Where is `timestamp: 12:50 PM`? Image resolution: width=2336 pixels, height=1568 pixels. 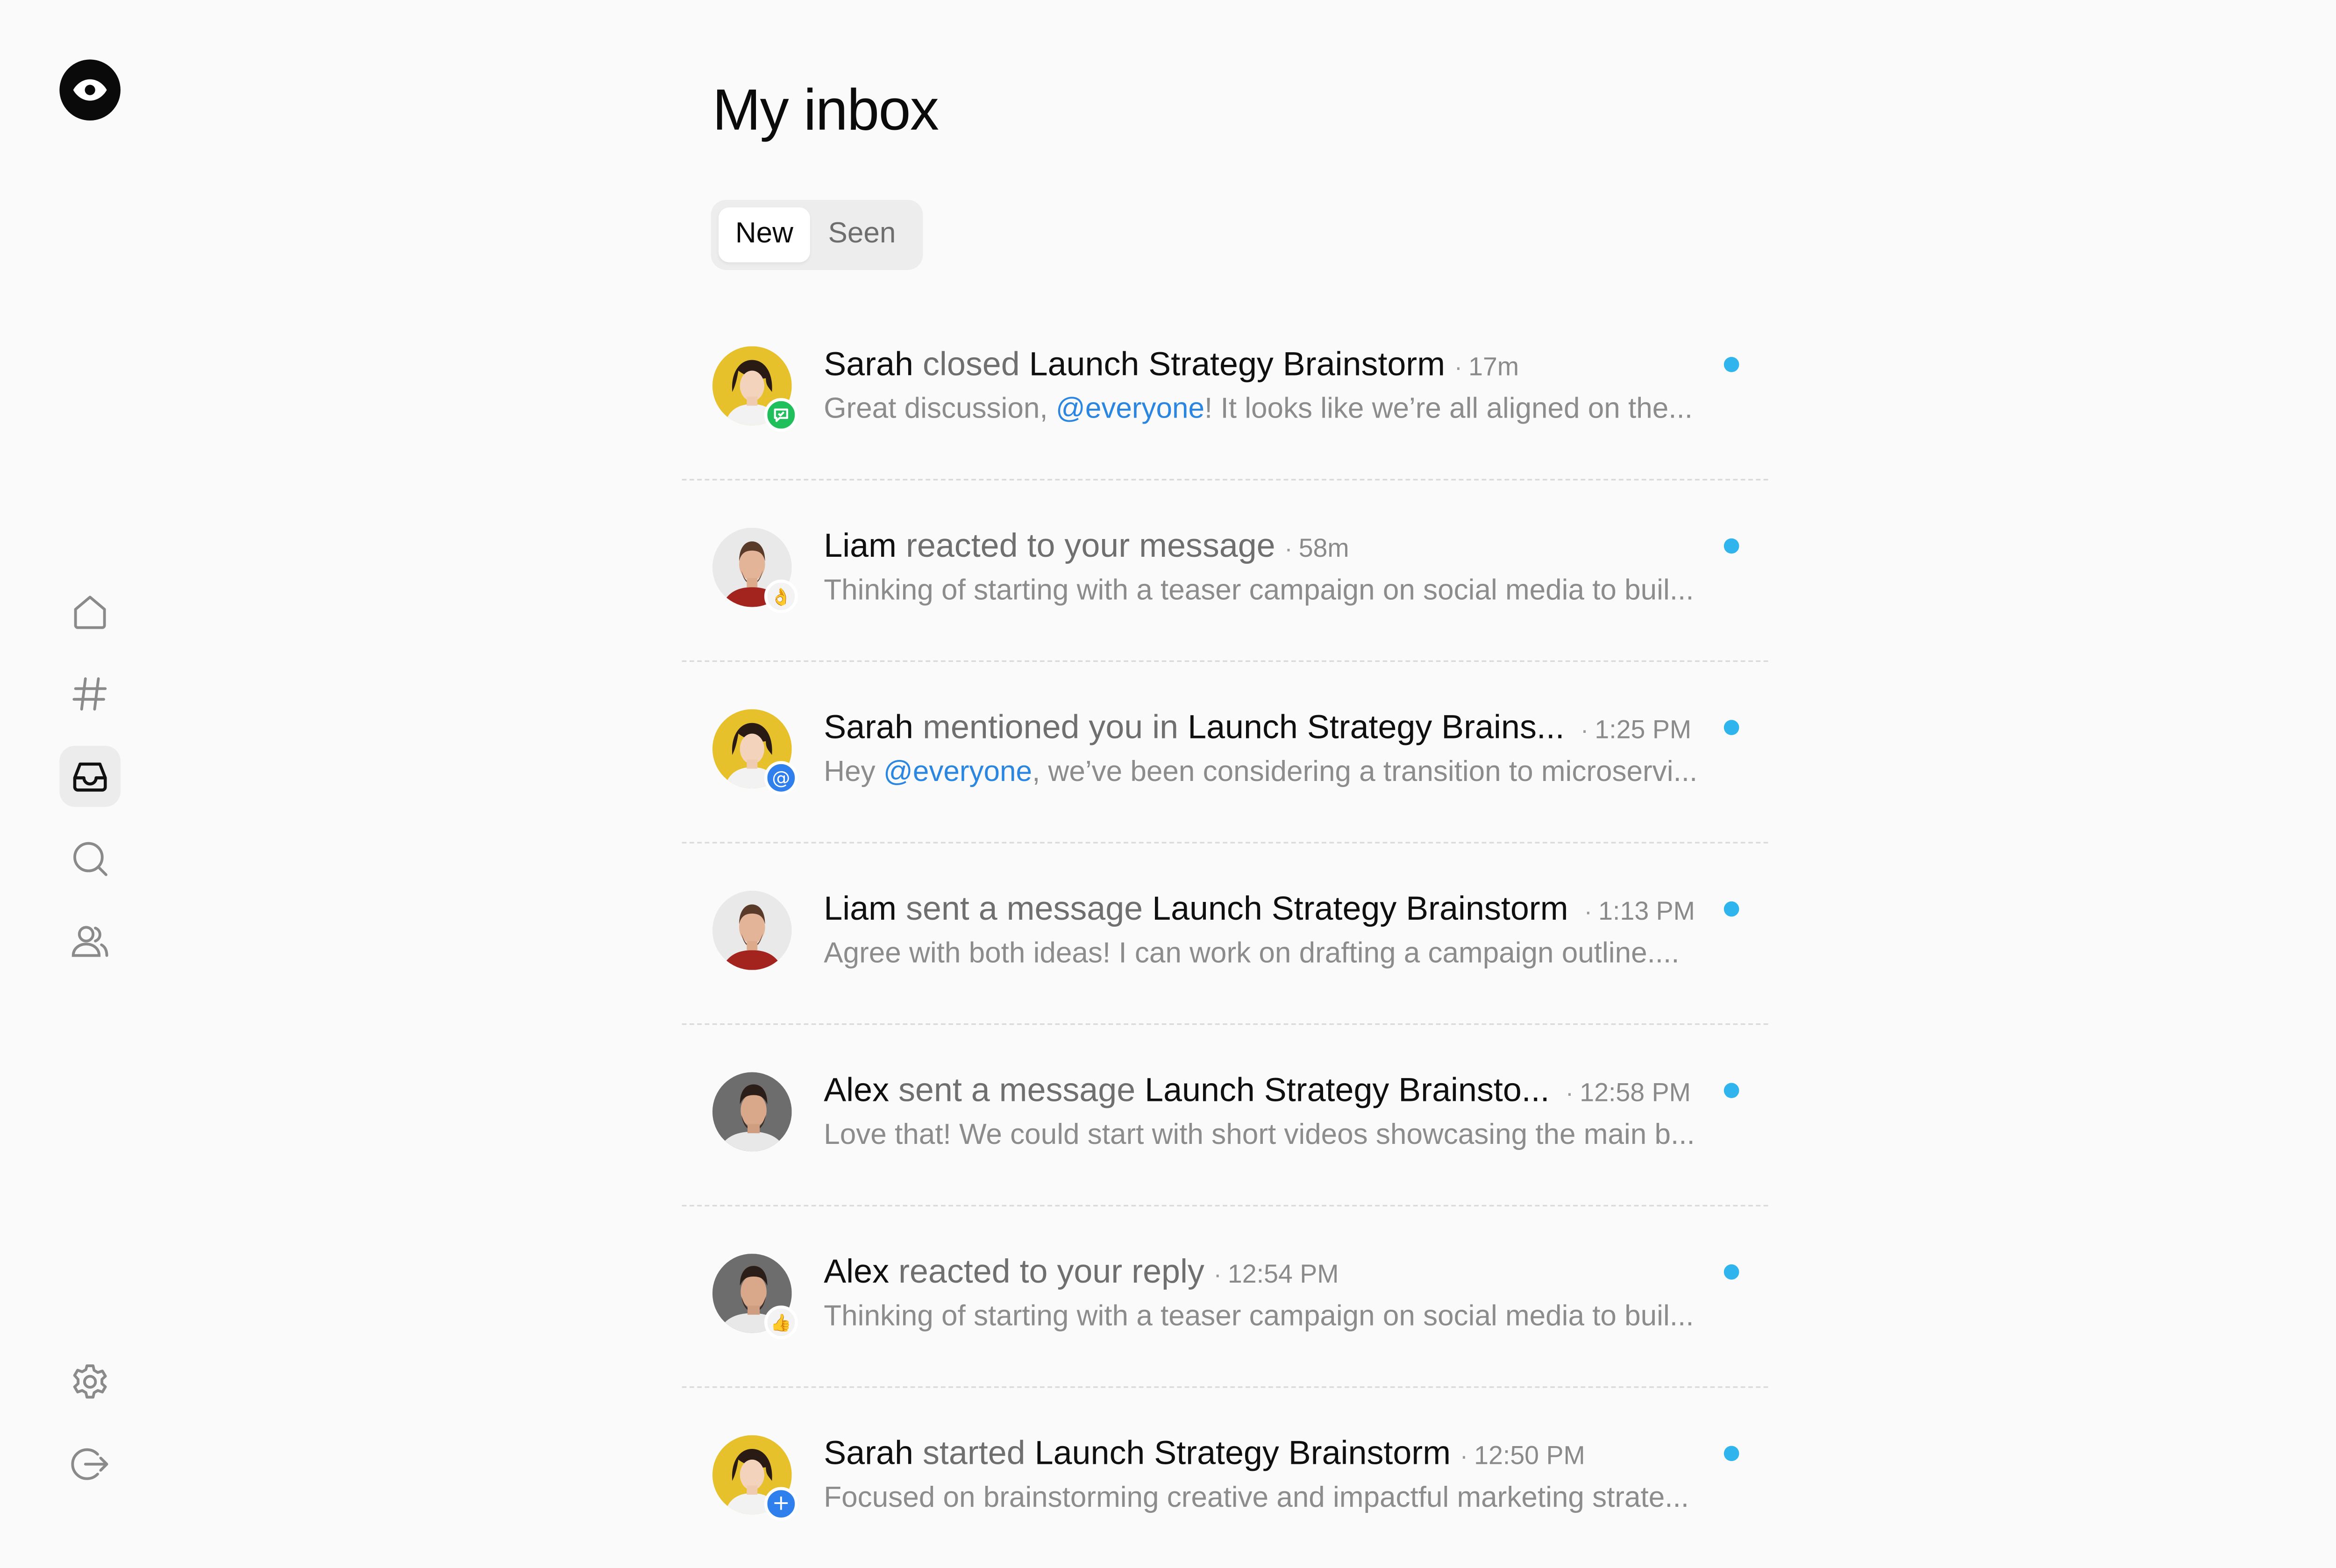 timestamp: 12:50 PM is located at coordinates (1529, 1455).